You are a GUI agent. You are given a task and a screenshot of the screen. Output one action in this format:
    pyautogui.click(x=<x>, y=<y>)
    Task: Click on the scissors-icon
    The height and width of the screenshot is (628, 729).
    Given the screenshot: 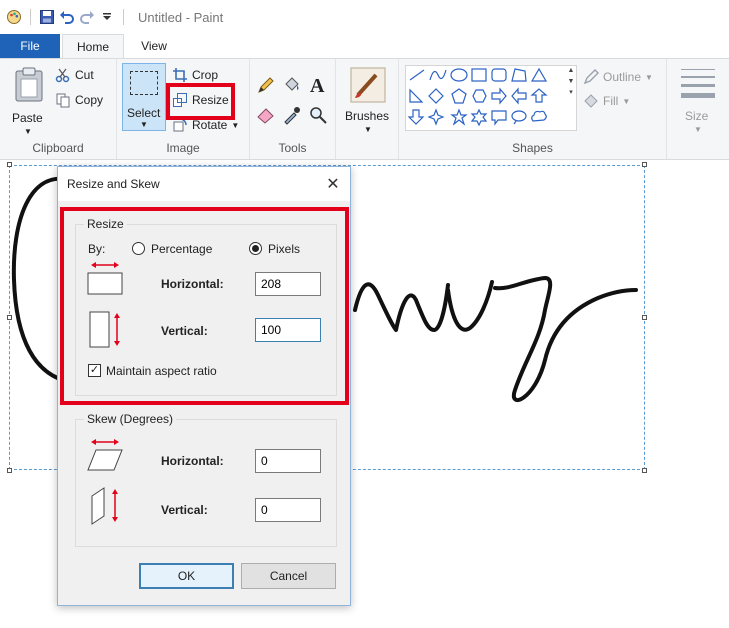 What is the action you would take?
    pyautogui.click(x=62, y=75)
    